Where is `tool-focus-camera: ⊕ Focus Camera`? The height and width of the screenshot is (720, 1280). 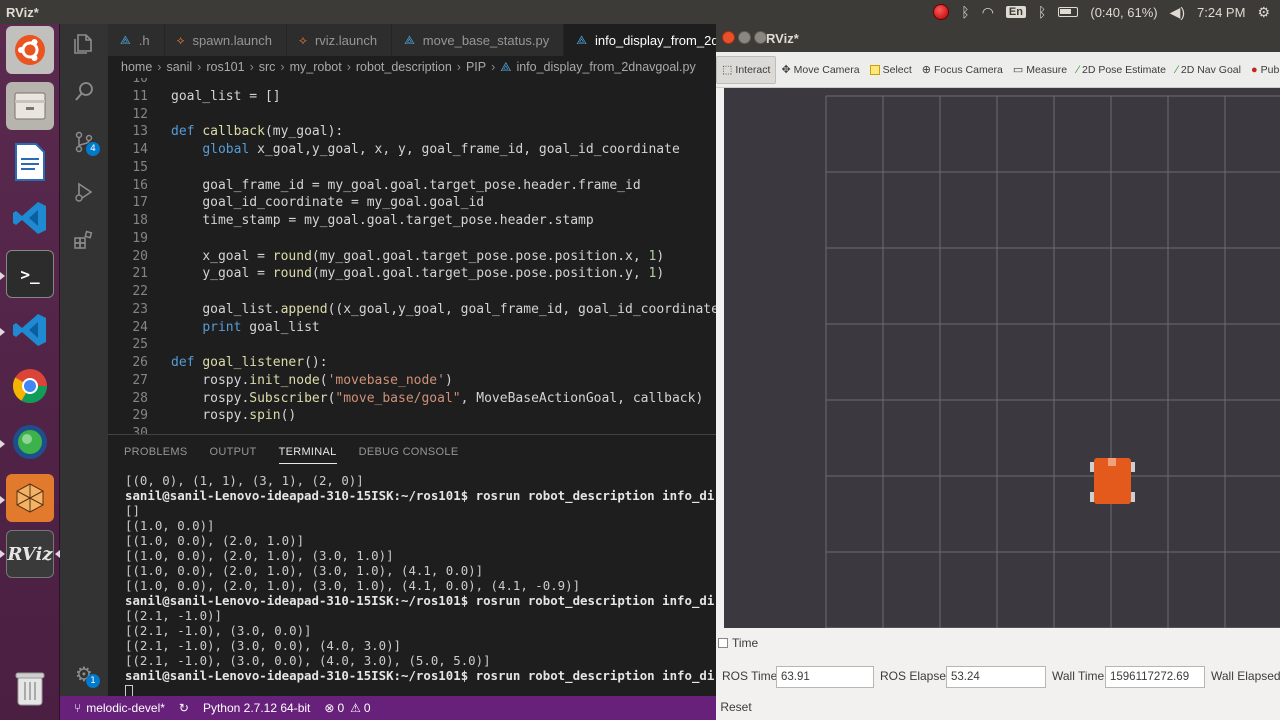 tool-focus-camera: ⊕ Focus Camera is located at coordinates (962, 70).